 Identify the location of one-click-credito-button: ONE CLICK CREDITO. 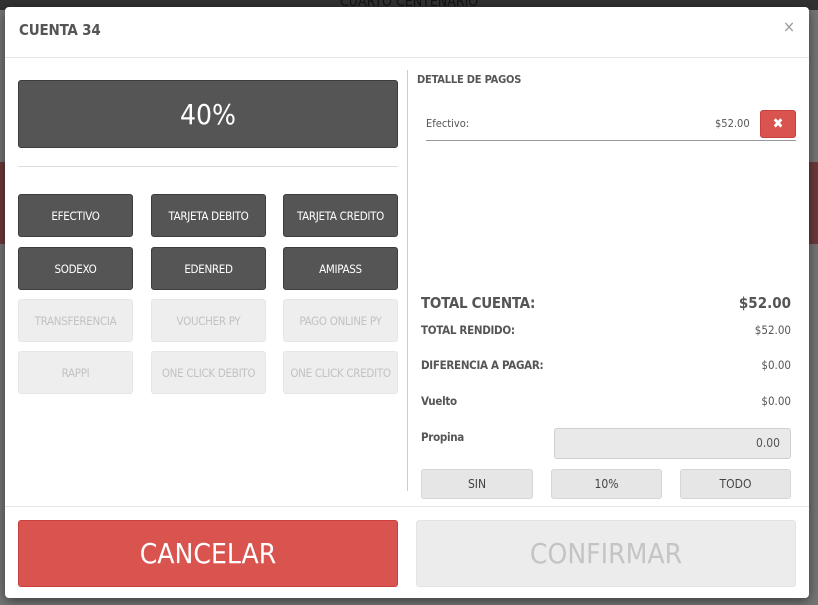
(340, 372).